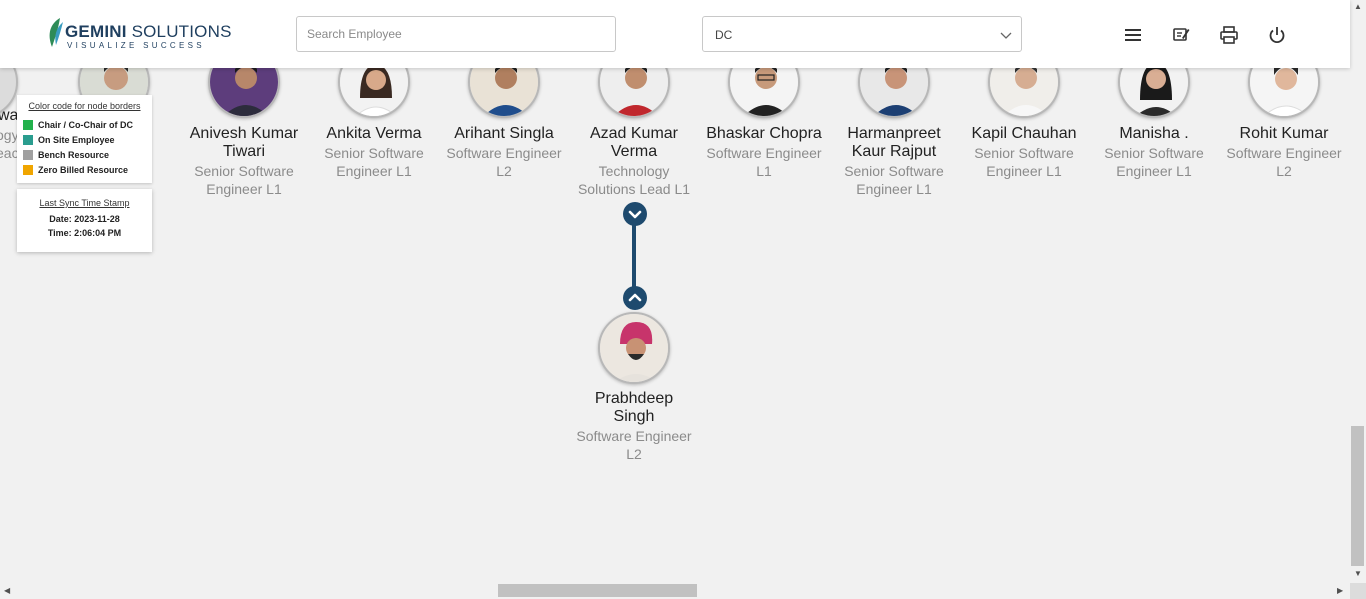  Describe the element at coordinates (374, 133) in the screenshot. I see `employee-name: Ankita Verma` at that location.